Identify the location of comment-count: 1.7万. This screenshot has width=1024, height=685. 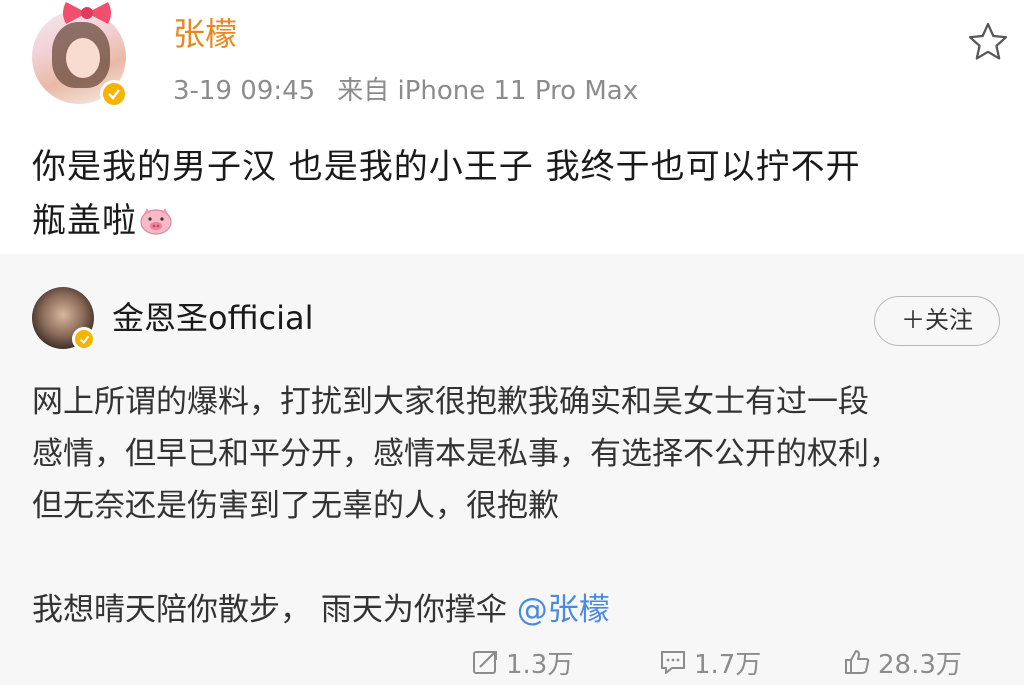
(728, 664).